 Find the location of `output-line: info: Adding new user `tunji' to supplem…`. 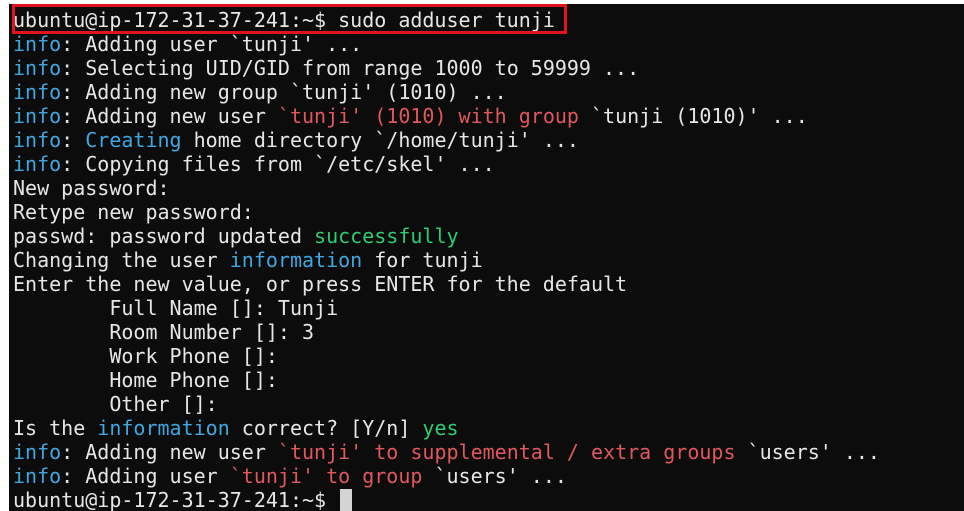

output-line: info: Adding new user `tunji' to supplem… is located at coordinates (488, 452).